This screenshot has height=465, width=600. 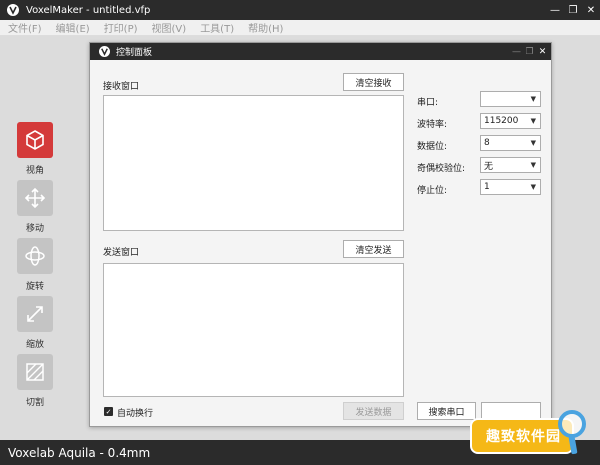 What do you see at coordinates (300, 10) in the screenshot?
I see `app-titlebar: VoxelMaker - untitled.vfp — ❐ ✕` at bounding box center [300, 10].